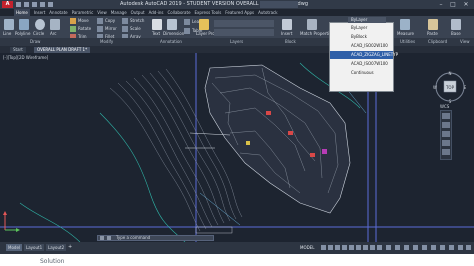  I want to click on showmotion-icon, so click(446, 152).